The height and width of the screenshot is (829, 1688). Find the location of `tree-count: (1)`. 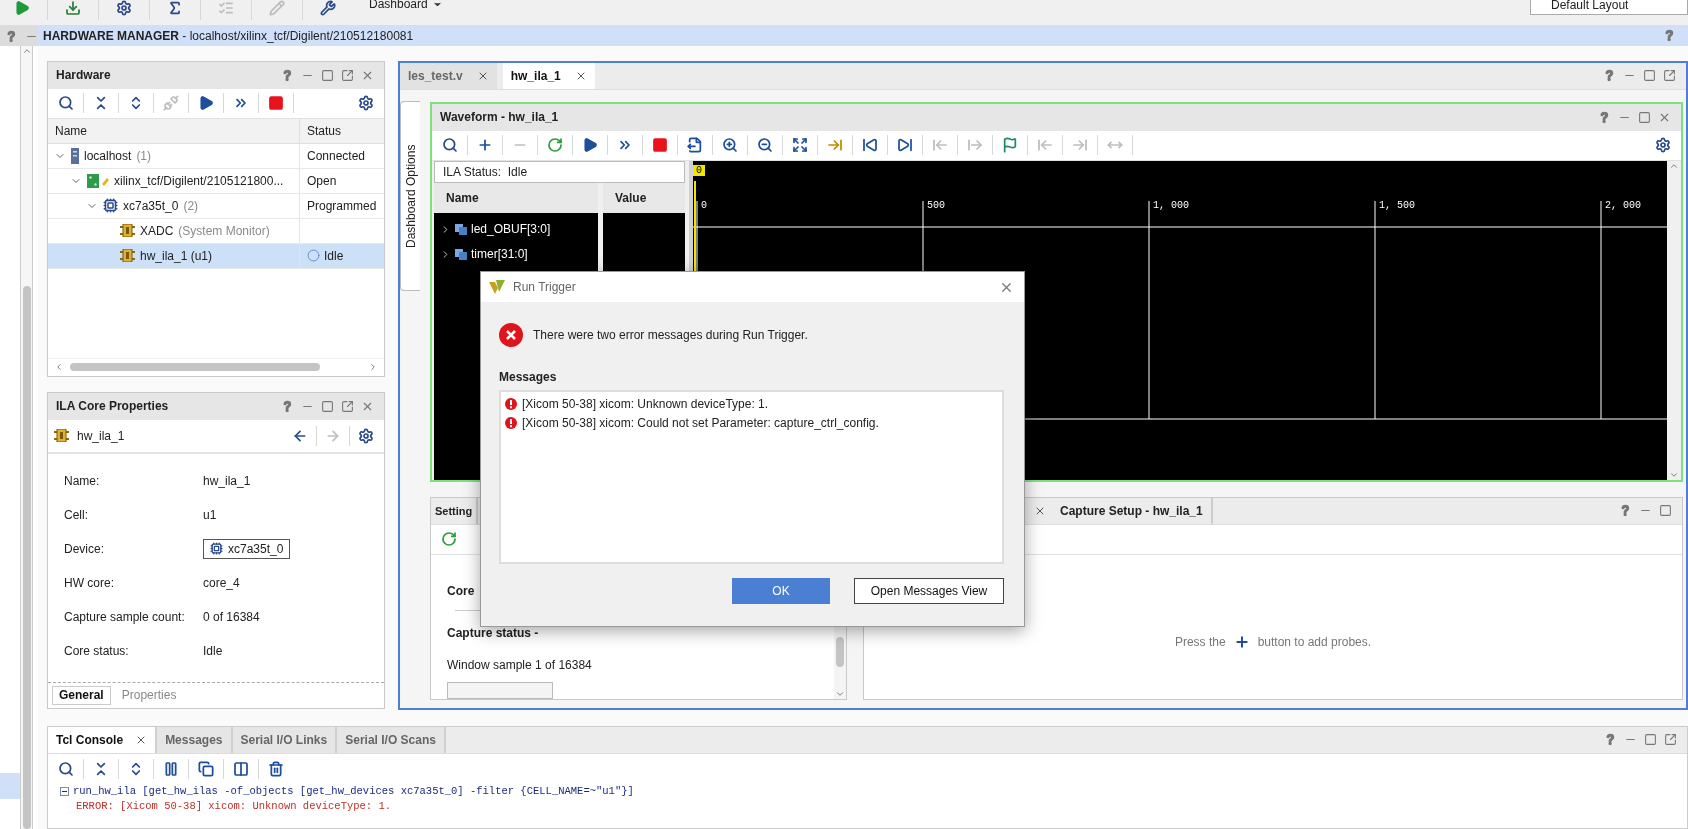

tree-count: (1) is located at coordinates (144, 155).